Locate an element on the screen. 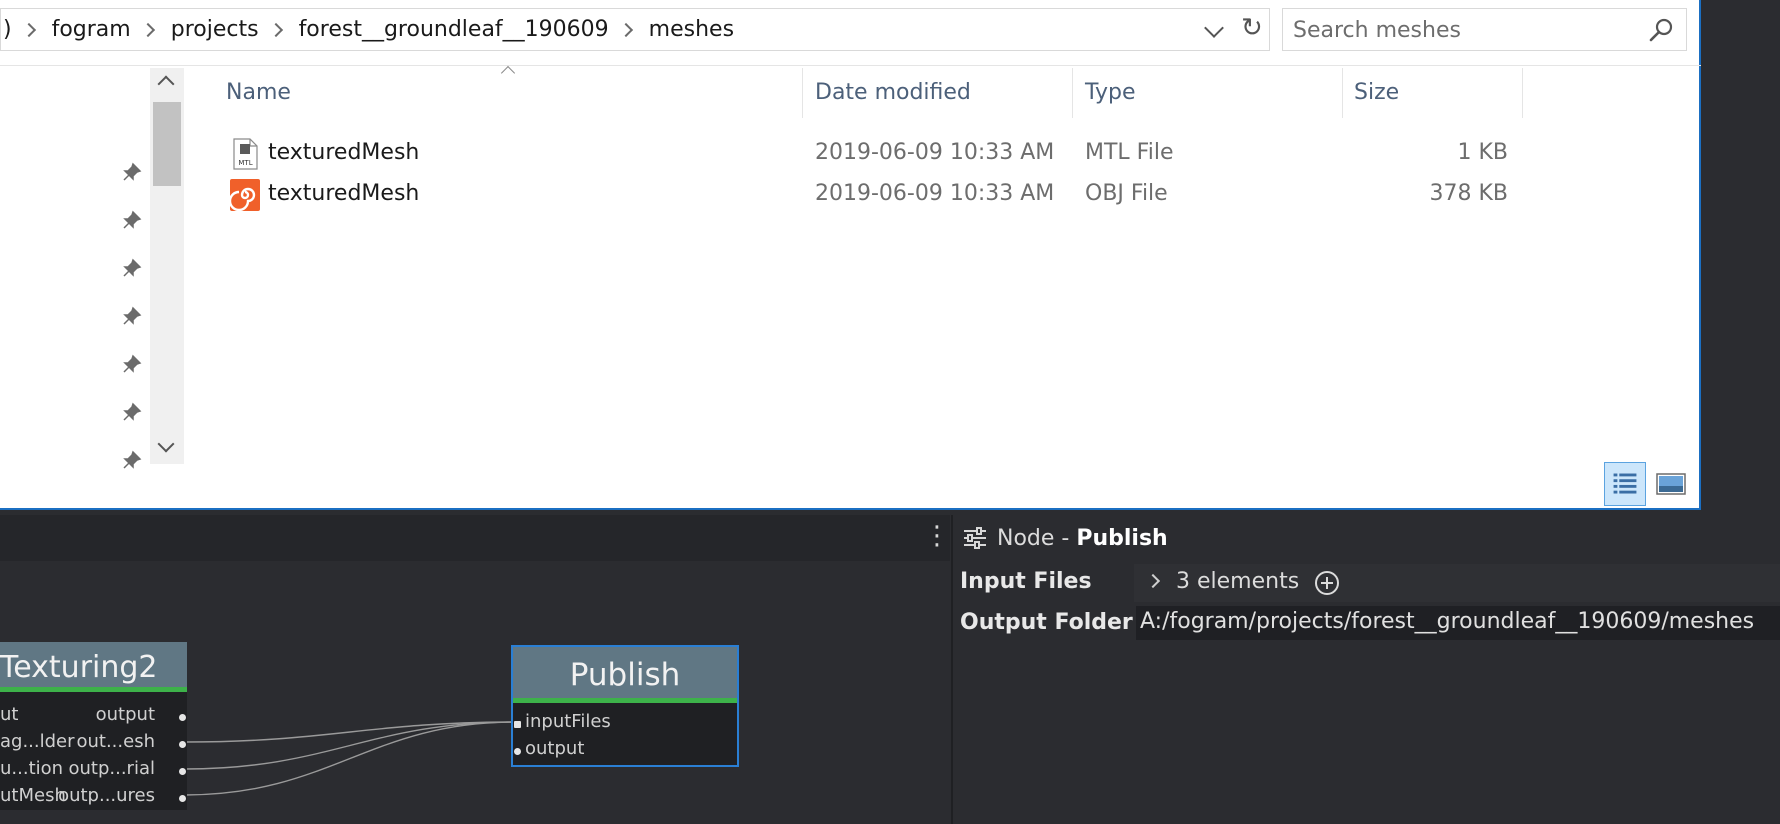  refresh-icon: ↻ is located at coordinates (1252, 28).